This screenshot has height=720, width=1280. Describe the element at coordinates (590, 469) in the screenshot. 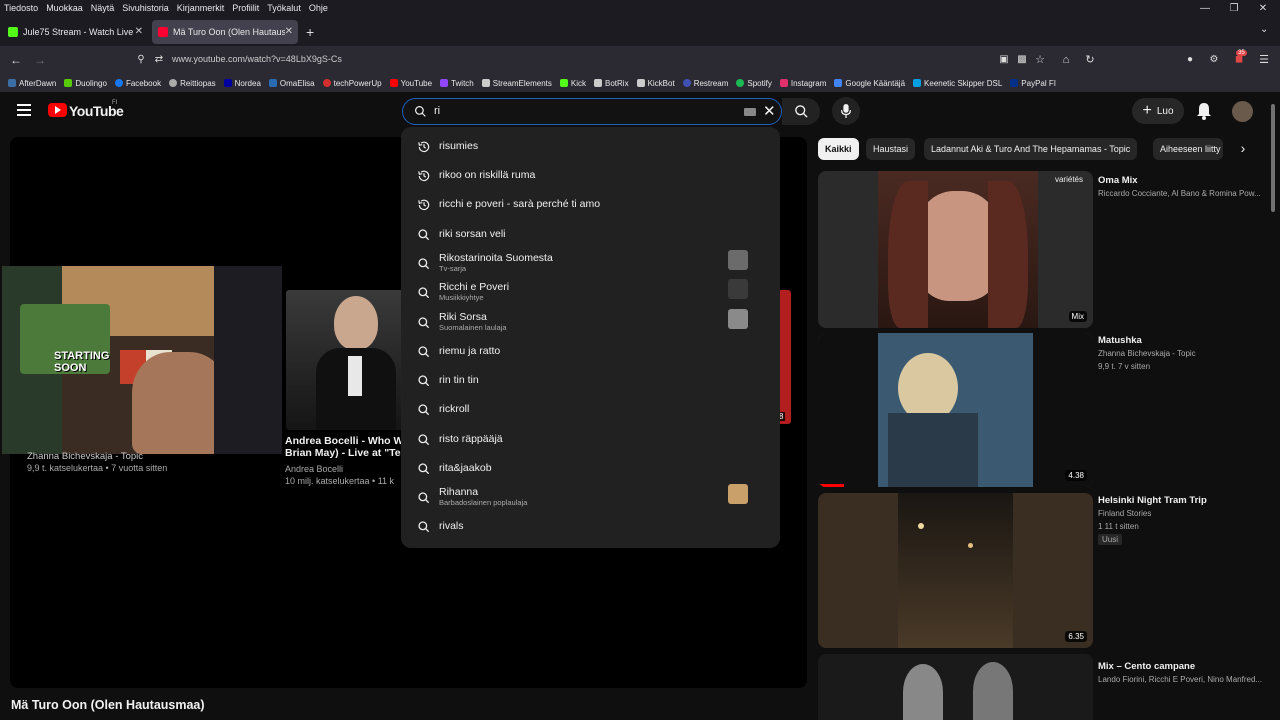

I see `search-suggestion-item: rita&jaakob` at that location.